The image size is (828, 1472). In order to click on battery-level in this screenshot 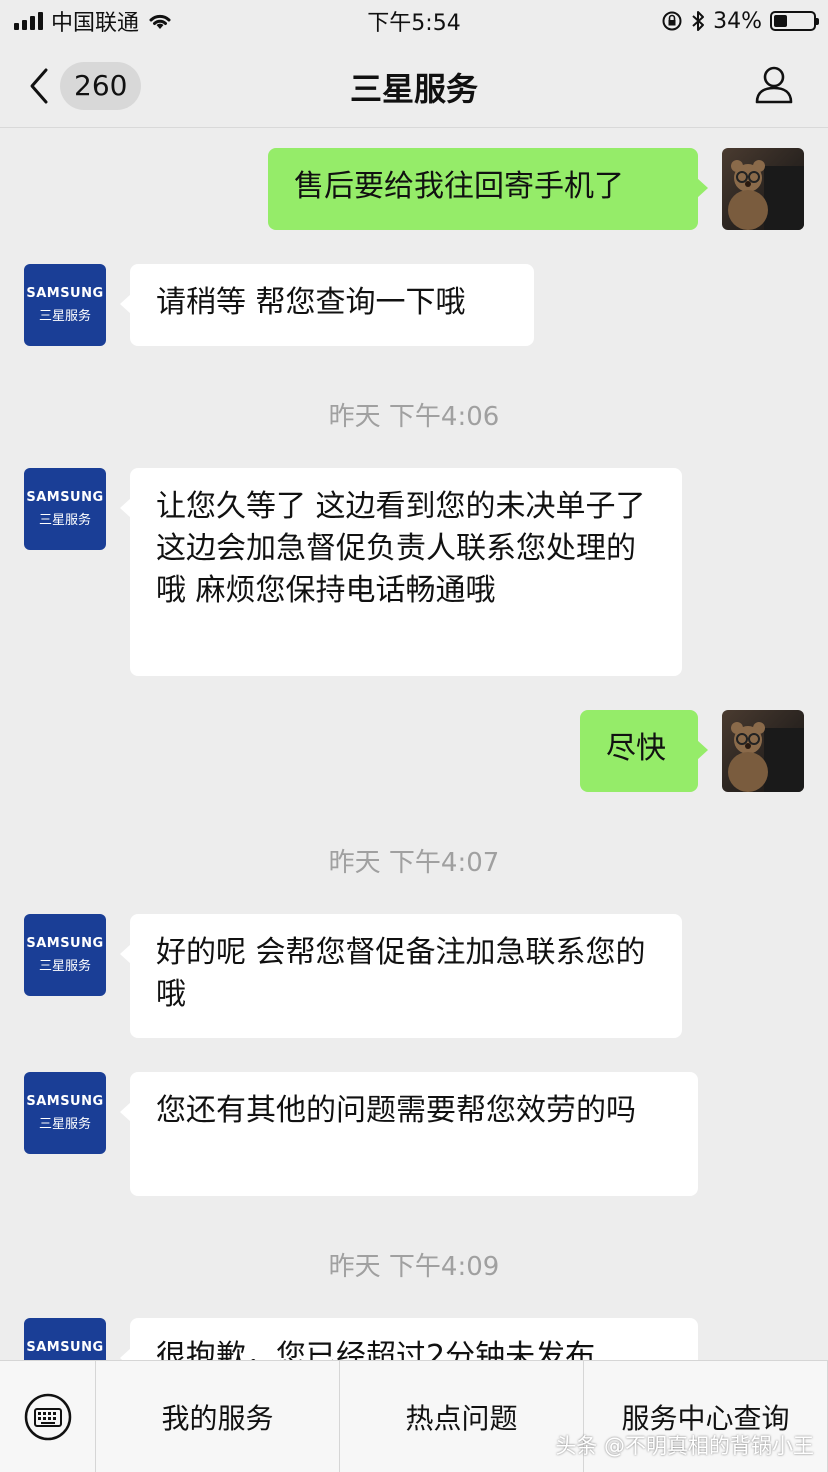, I will do `click(780, 21)`.